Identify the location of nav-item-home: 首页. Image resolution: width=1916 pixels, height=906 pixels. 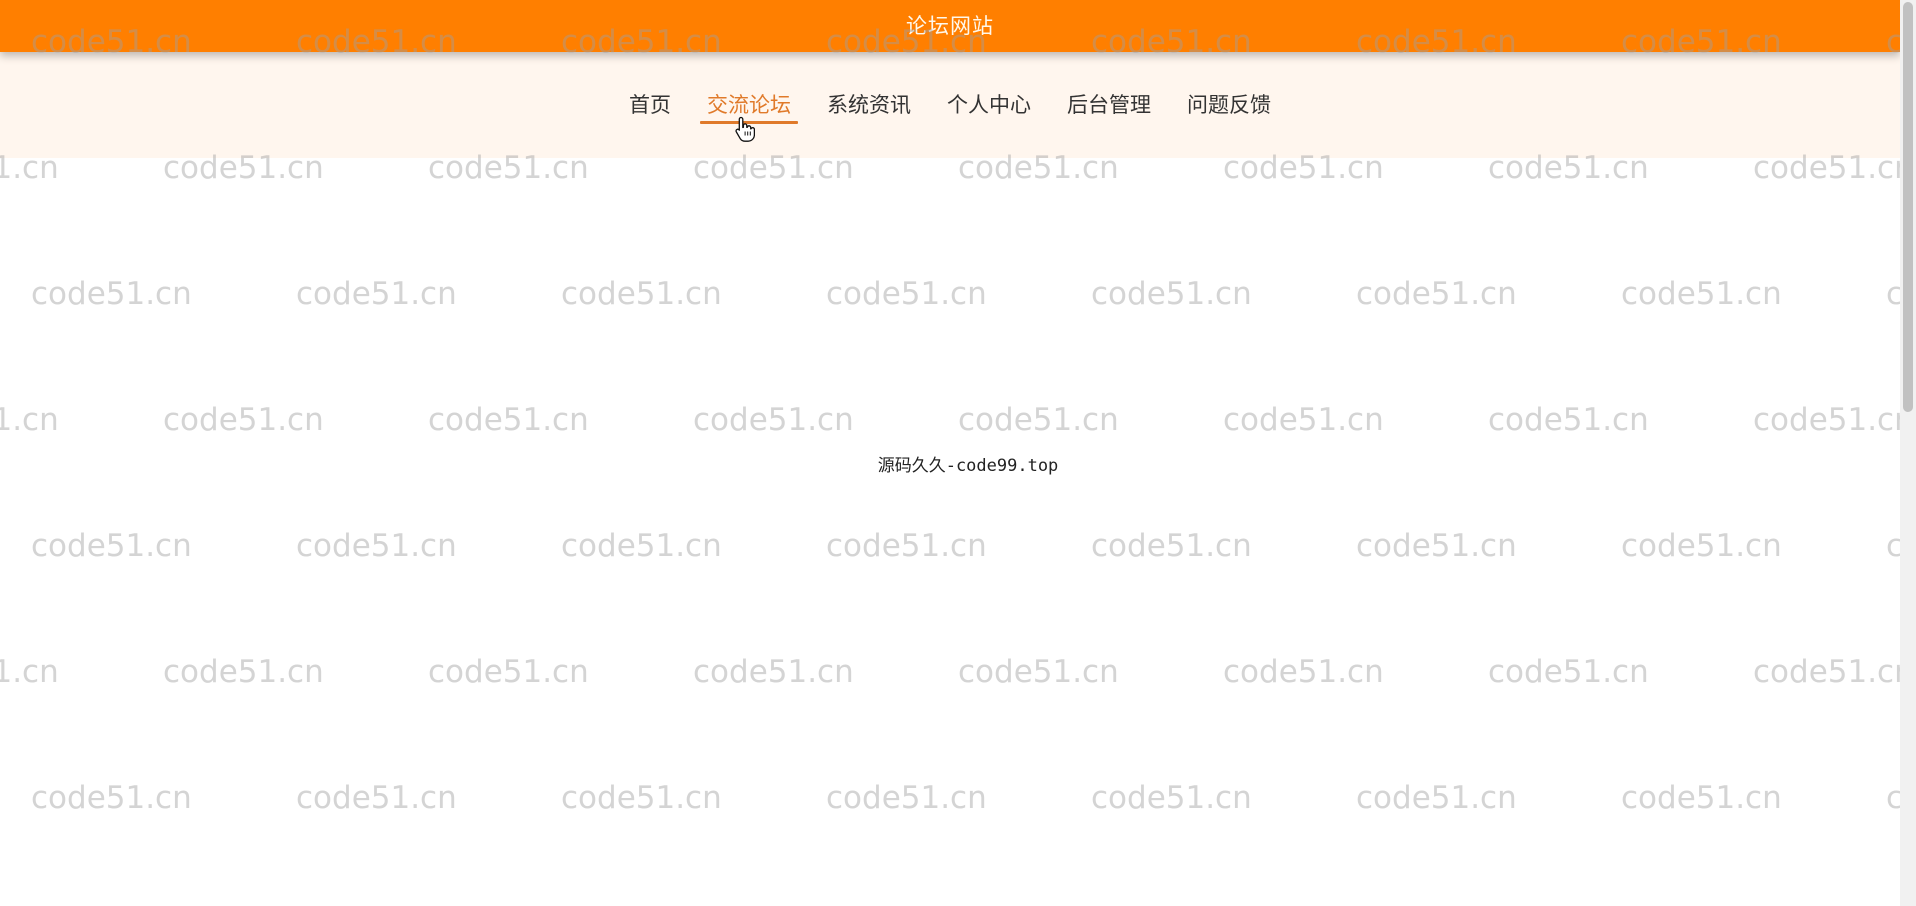
(650, 110).